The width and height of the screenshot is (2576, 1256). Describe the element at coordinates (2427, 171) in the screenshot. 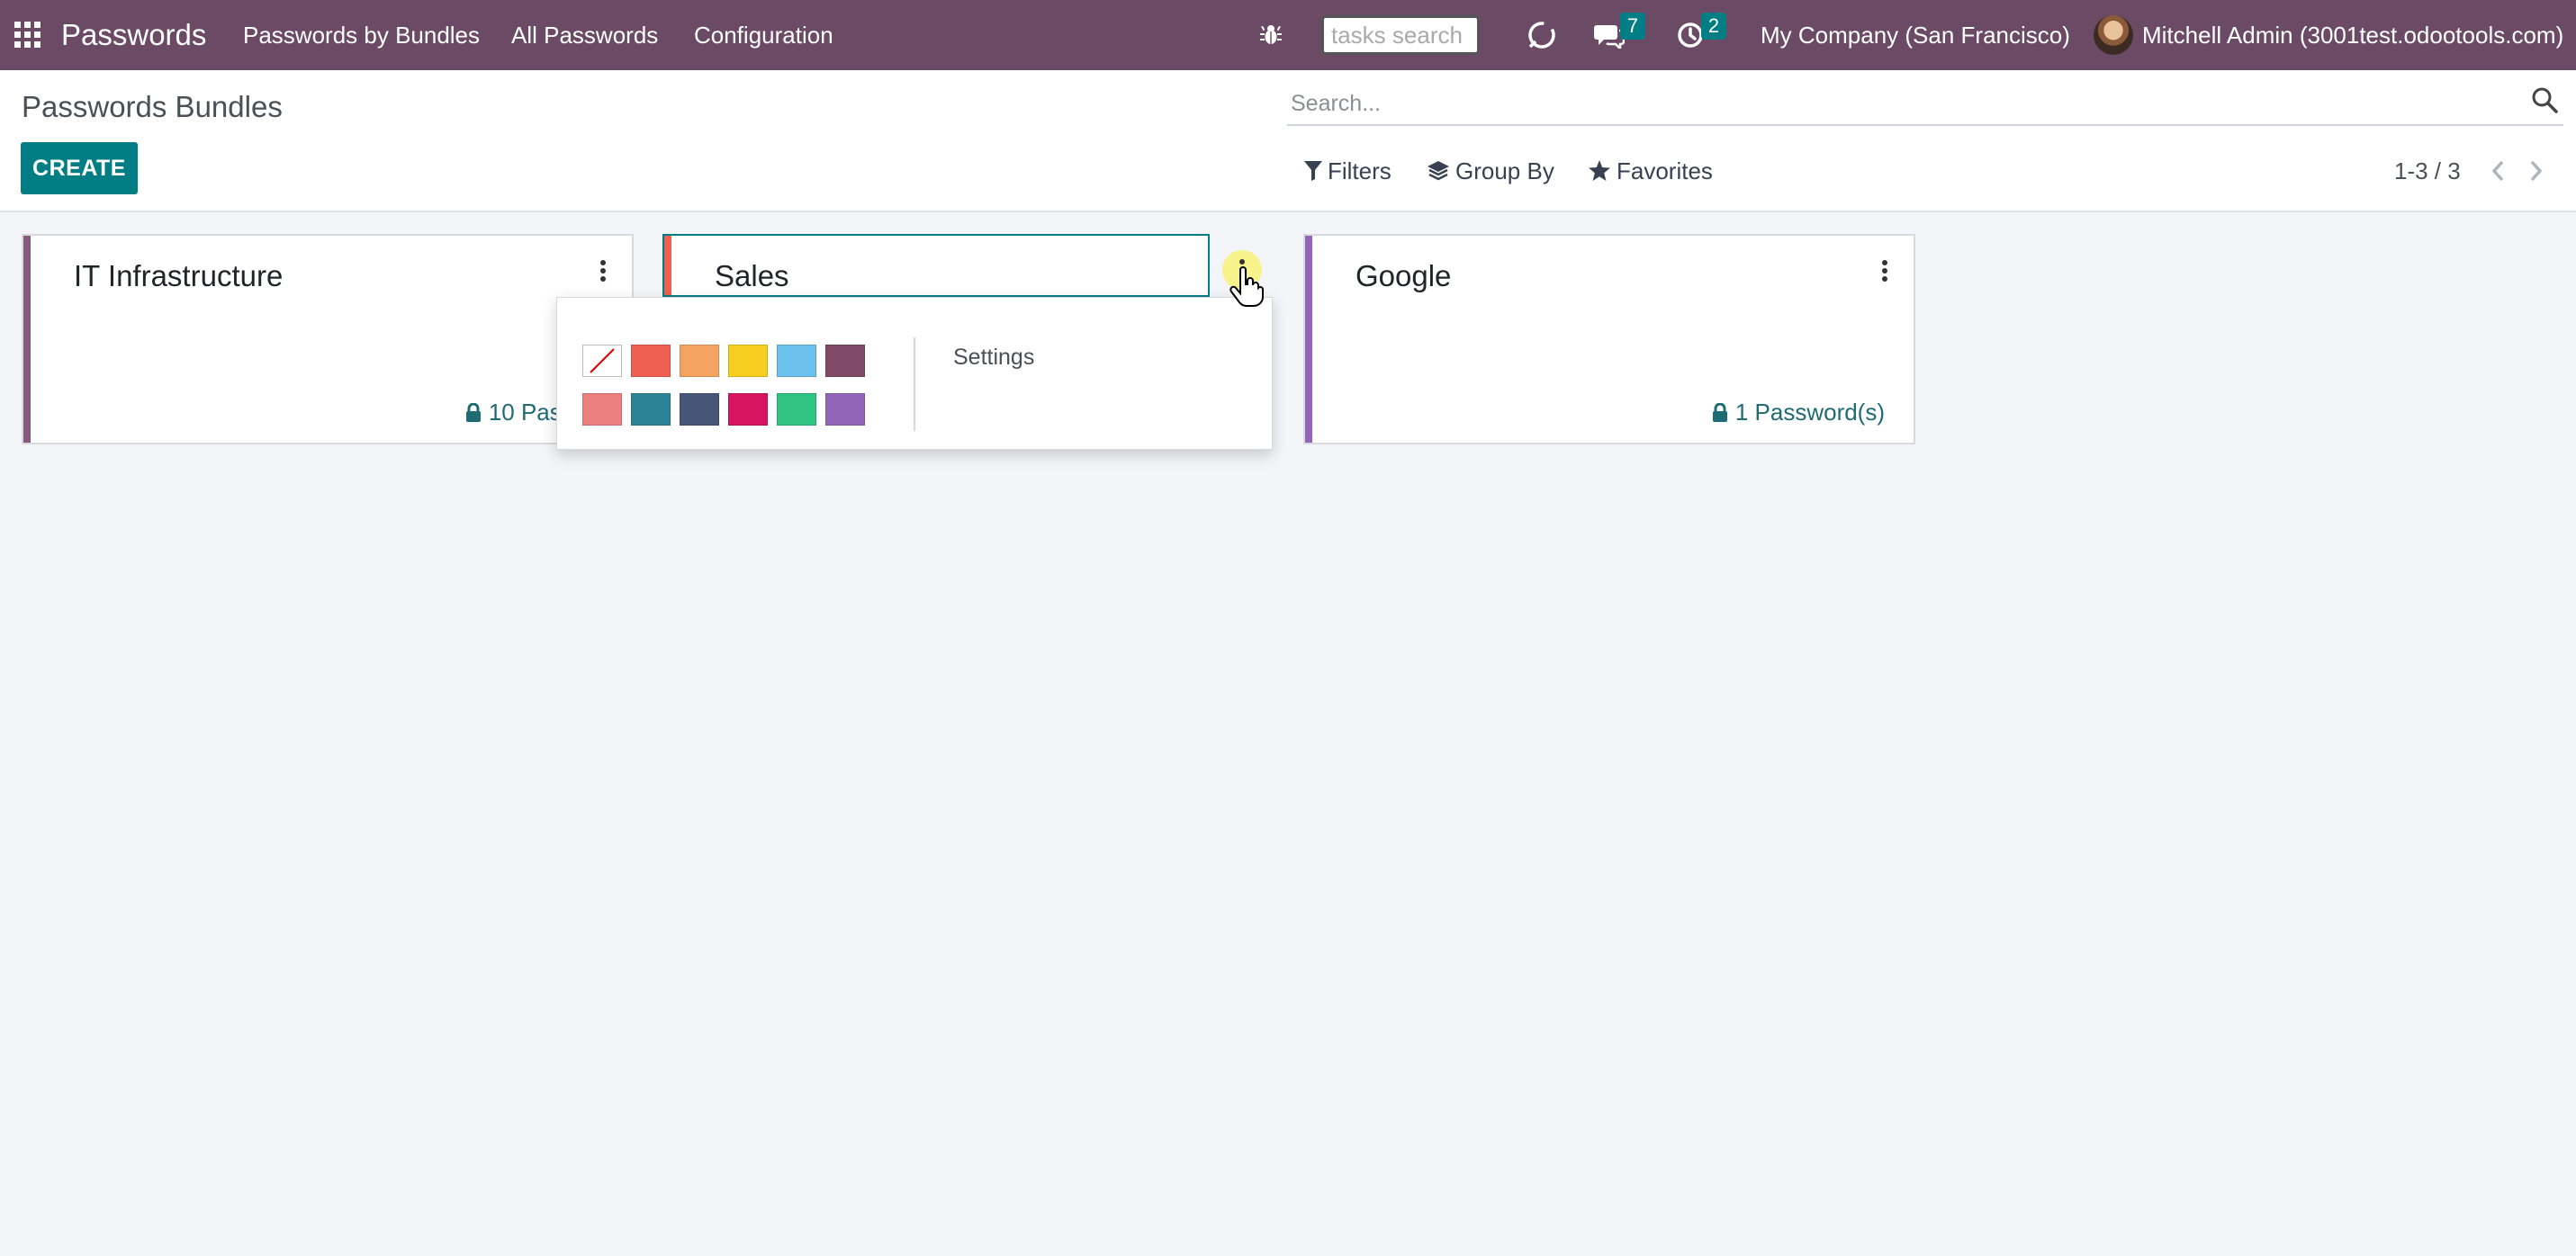

I see `pager-value: 1-3 / 3` at that location.